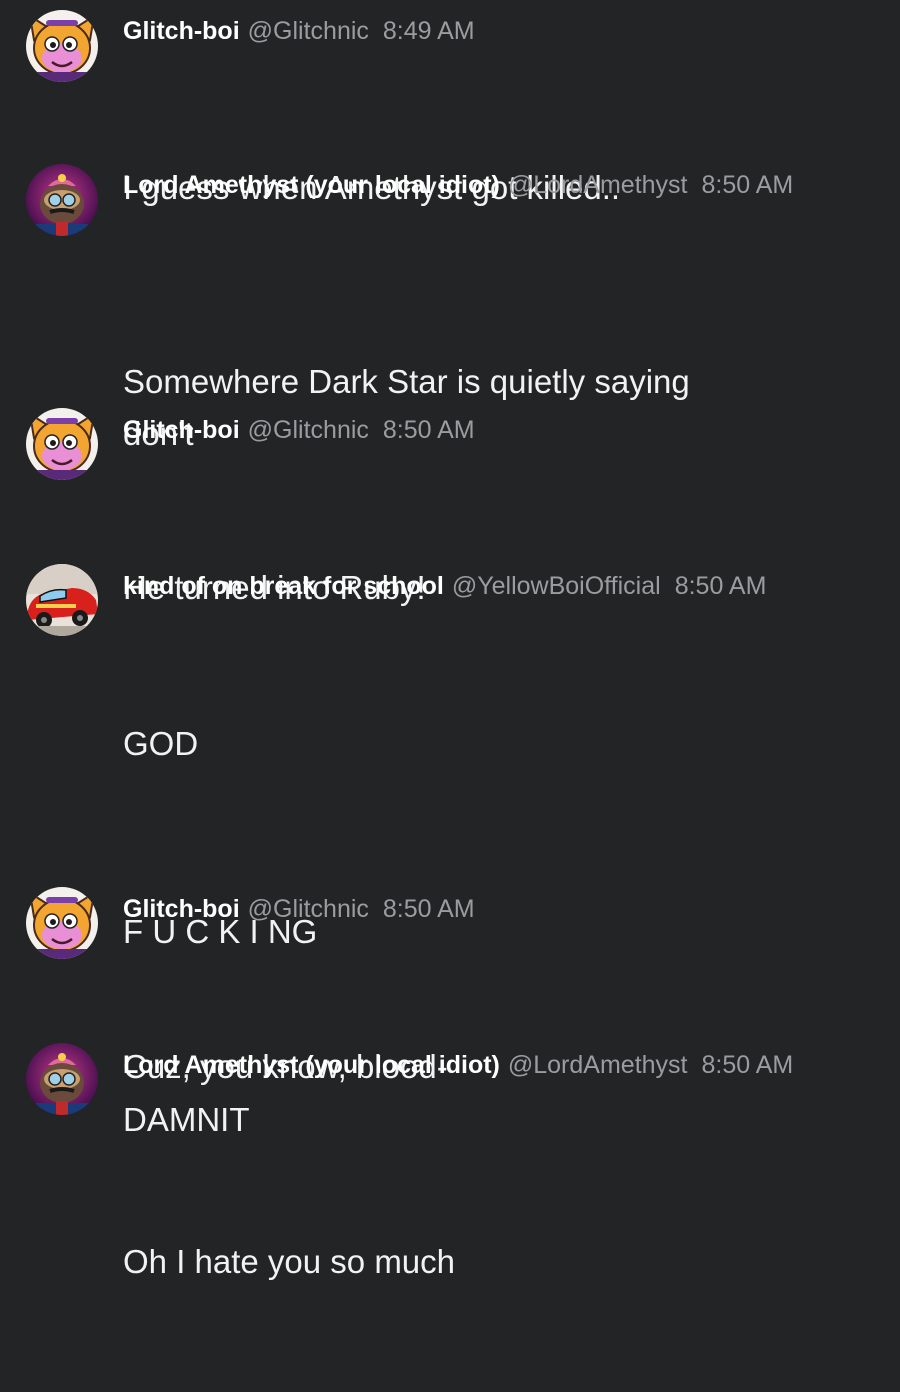 The height and width of the screenshot is (1392, 900). I want to click on message-header: Glitch-boi @Glitchnic 8:49 AM, so click(483, 31).